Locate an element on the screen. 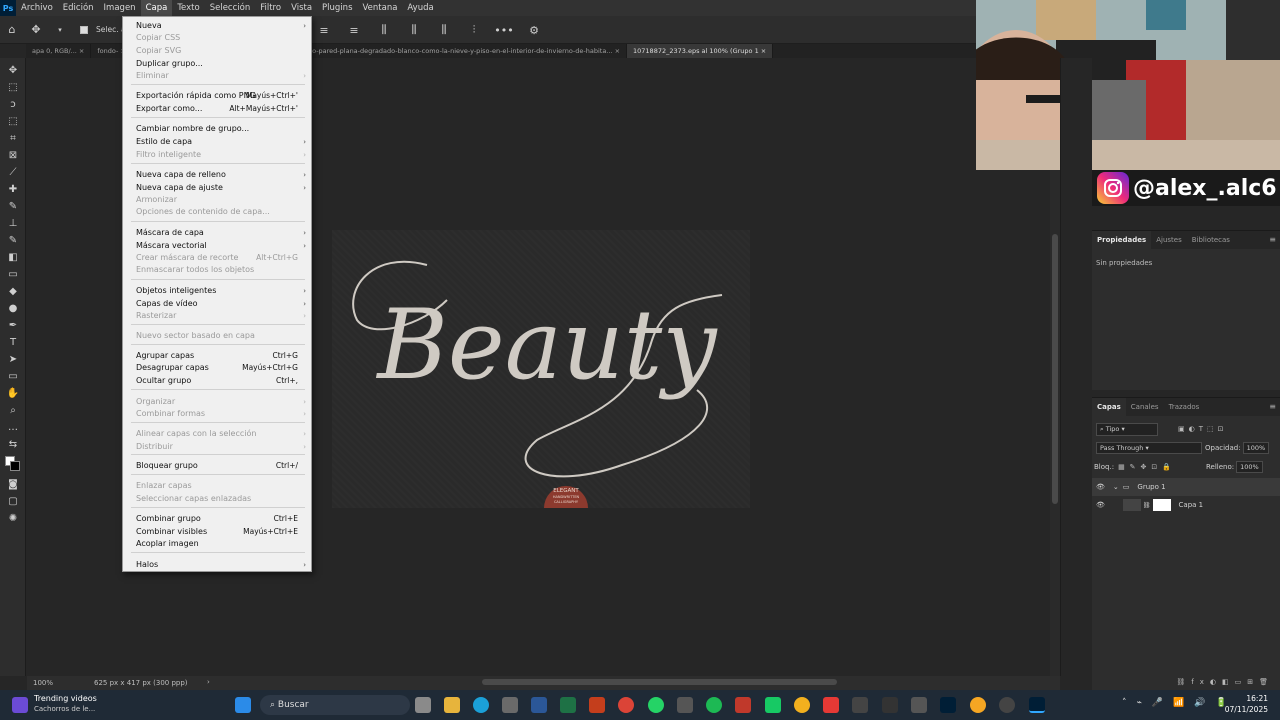 The width and height of the screenshot is (1280, 720). eyedropper-tool-icon: ⟋ is located at coordinates (13, 173).